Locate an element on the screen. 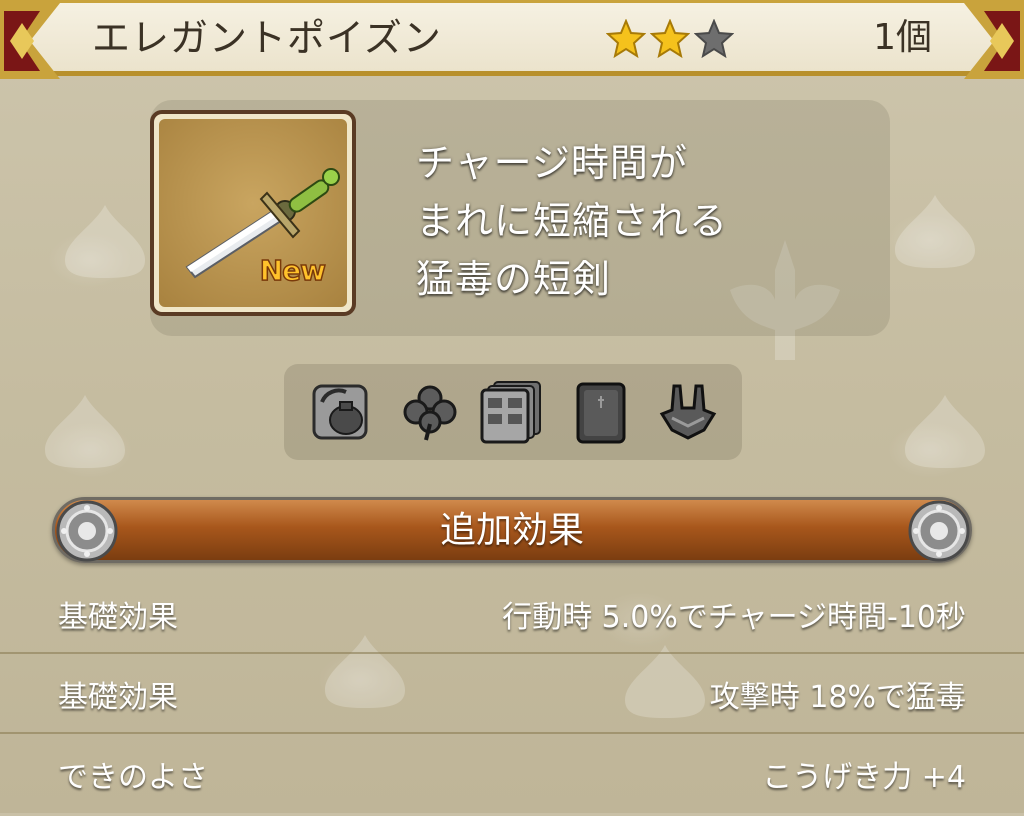 Image resolution: width=1024 pixels, height=816 pixels. description-line: 猛毒の短剣 is located at coordinates (514, 279).